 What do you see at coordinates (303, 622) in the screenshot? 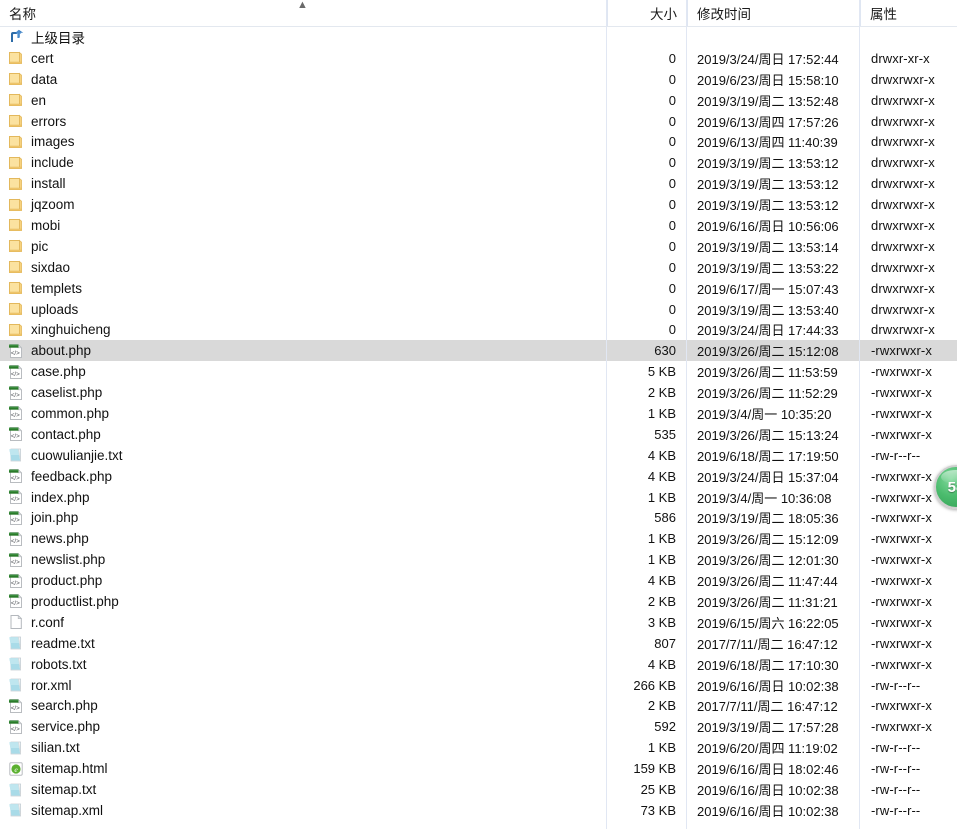
I see `cell-name: r.conf` at bounding box center [303, 622].